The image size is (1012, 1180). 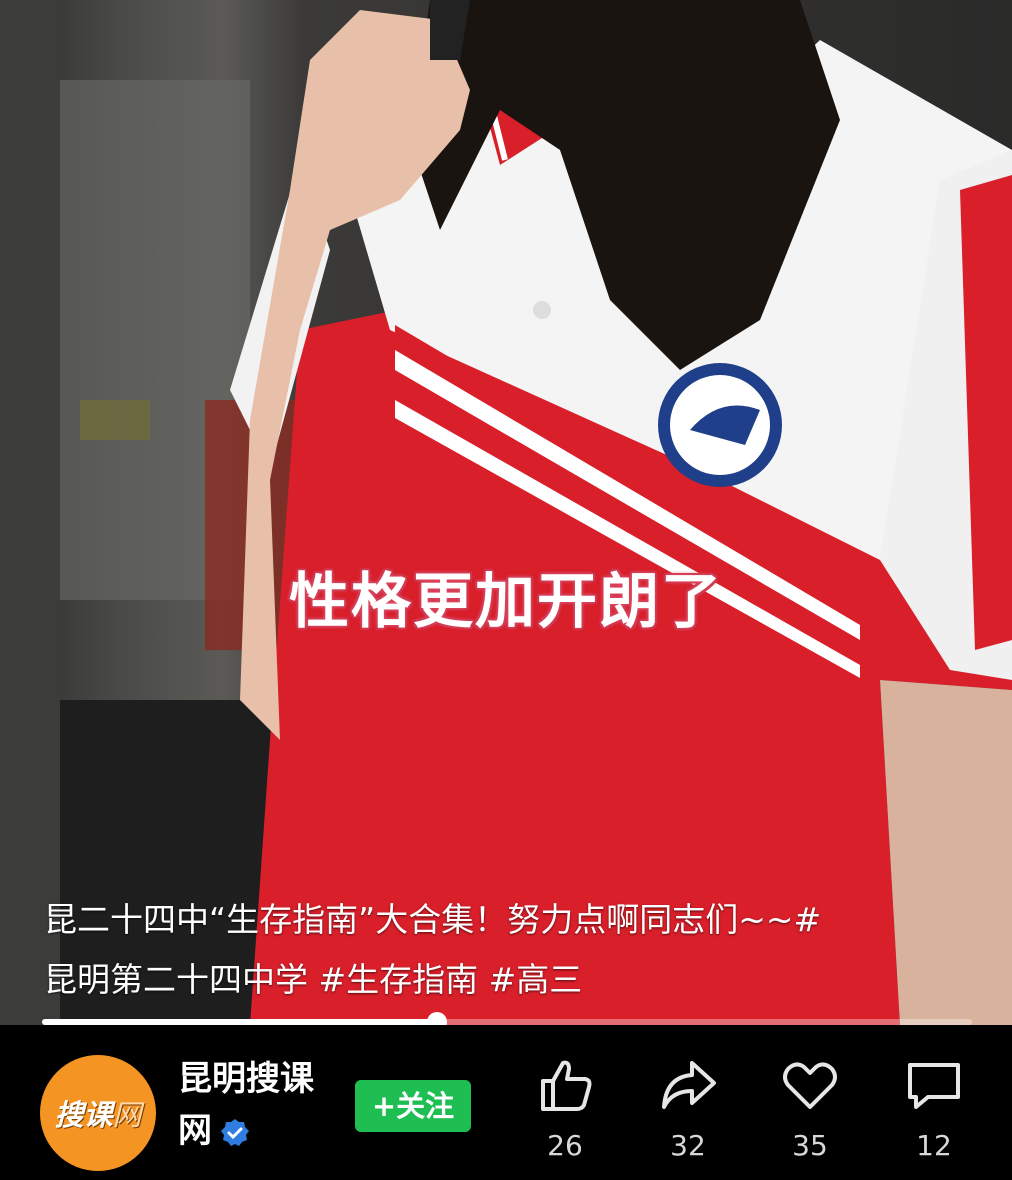 What do you see at coordinates (506, 602) in the screenshot?
I see `video-overlay-text: 性格更加开朗了` at bounding box center [506, 602].